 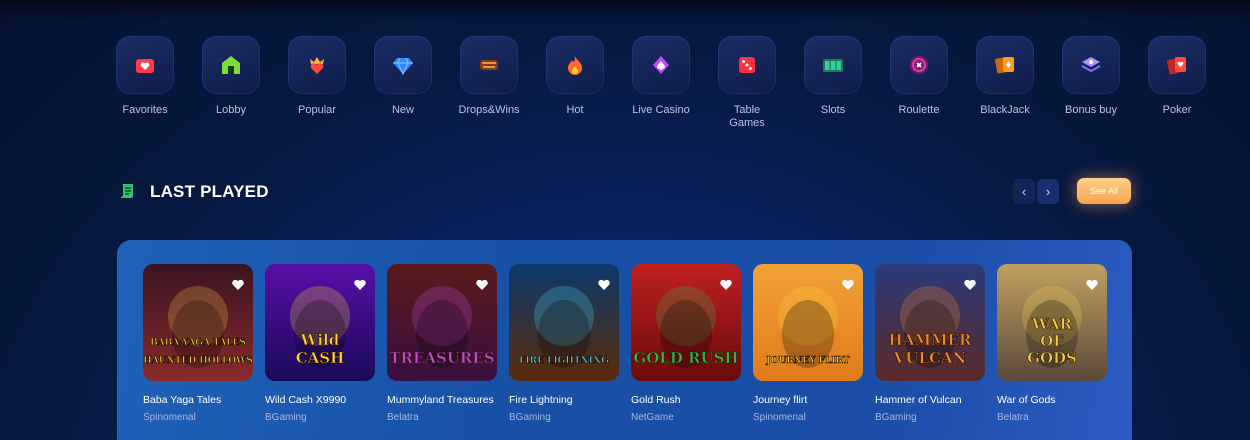 I want to click on game-thumbnail: TREASURES, so click(x=442, y=322).